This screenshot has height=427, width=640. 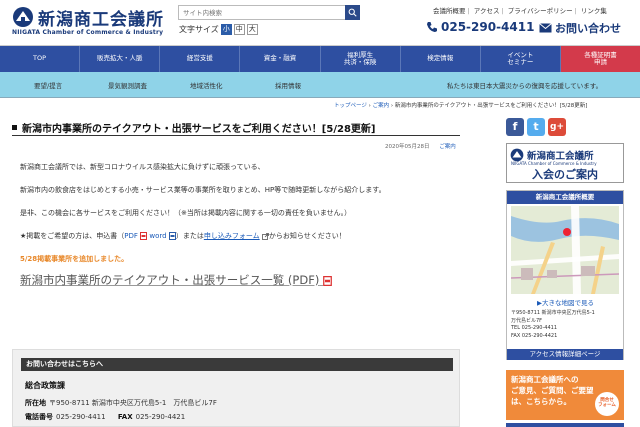 What do you see at coordinates (218, 29) in the screenshot?
I see `text-size-control: 文字サイズ 小 中 大` at bounding box center [218, 29].